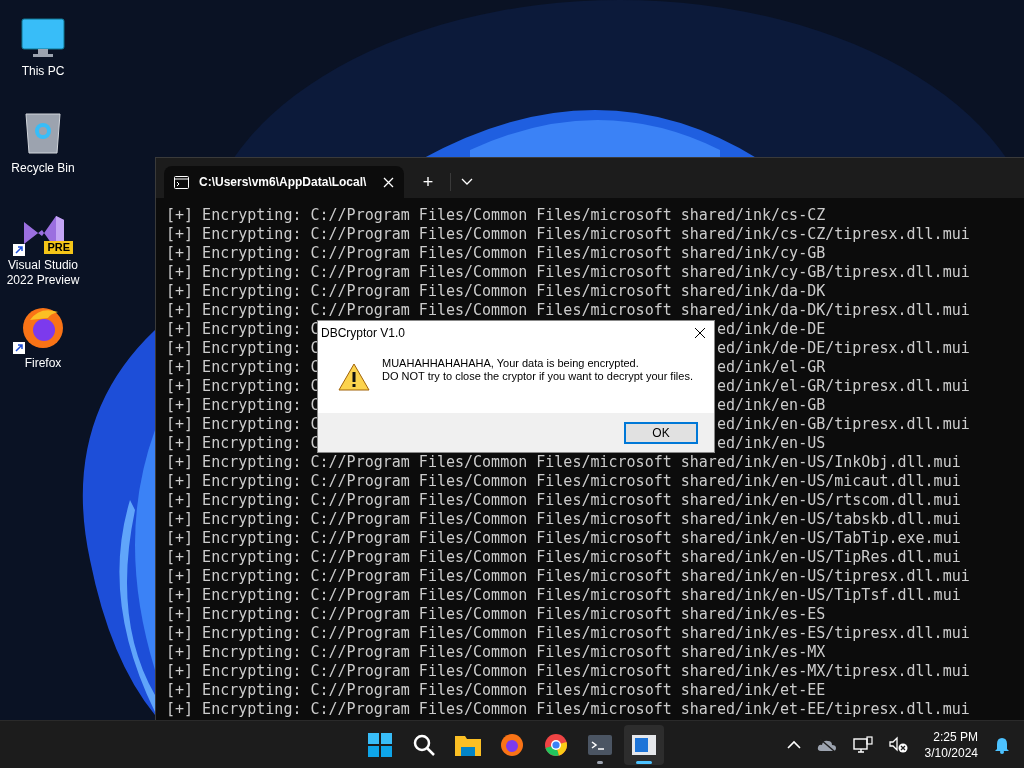  Describe the element at coordinates (496, 614) in the screenshot. I see `terminal-line: [+] Encrypting: C://Program Files/Common Files/microsoft shared/ink/es-ES` at that location.